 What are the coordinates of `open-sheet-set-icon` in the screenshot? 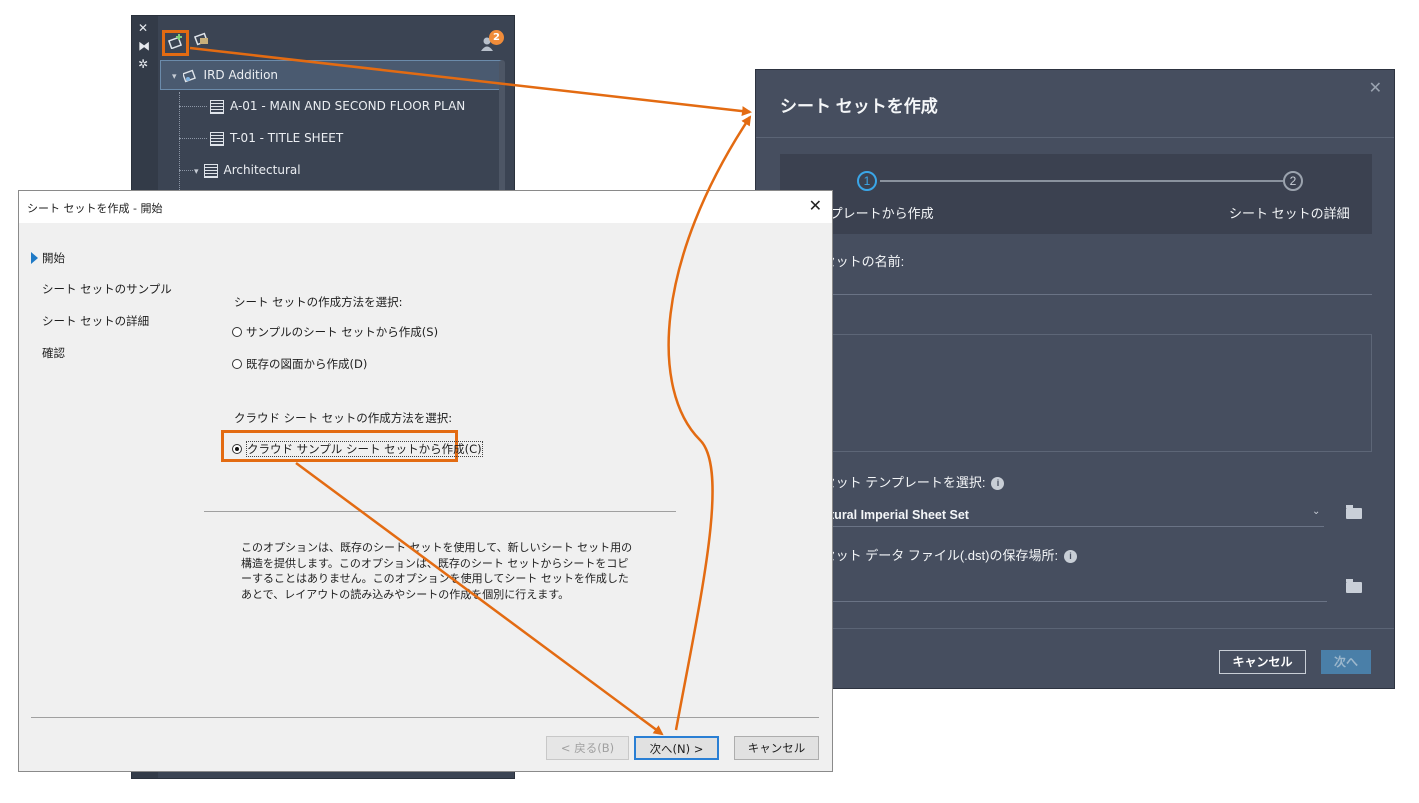 It's located at (201, 39).